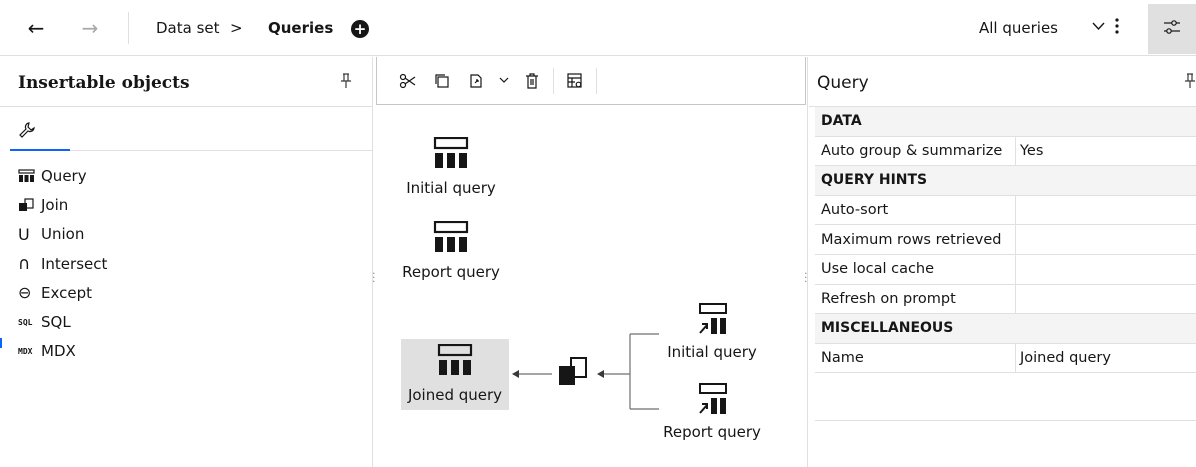 This screenshot has width=1196, height=467. I want to click on insertable-union: U Union, so click(62, 234).